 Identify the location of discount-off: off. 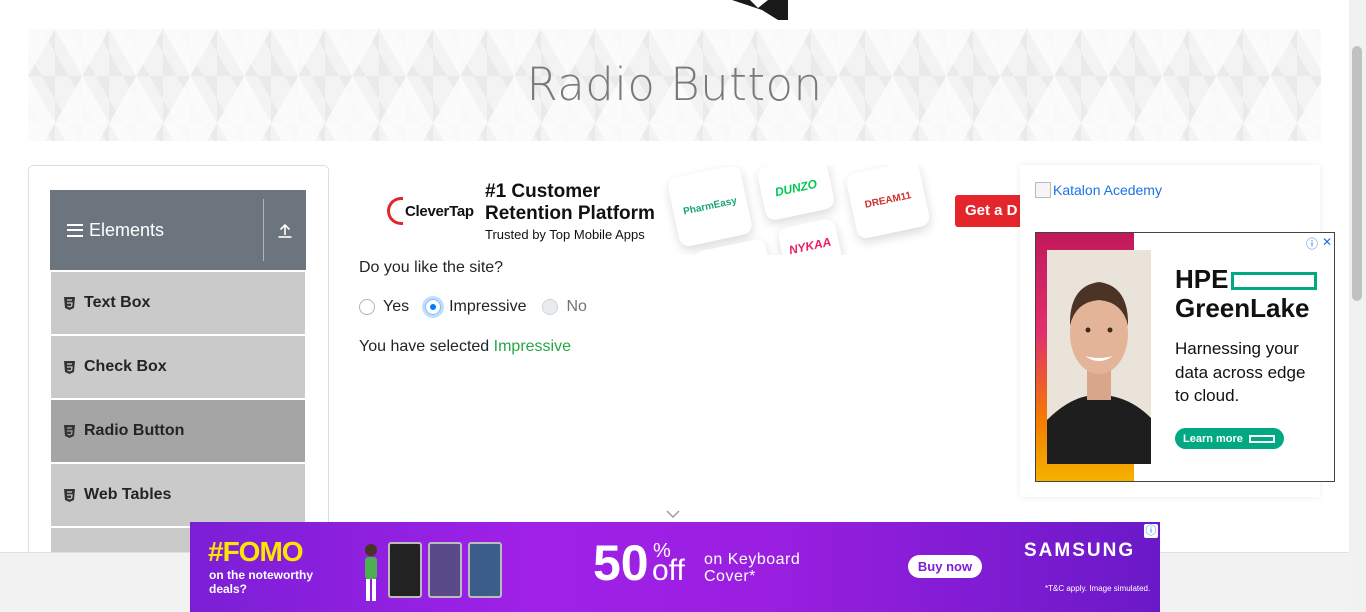
(668, 570).